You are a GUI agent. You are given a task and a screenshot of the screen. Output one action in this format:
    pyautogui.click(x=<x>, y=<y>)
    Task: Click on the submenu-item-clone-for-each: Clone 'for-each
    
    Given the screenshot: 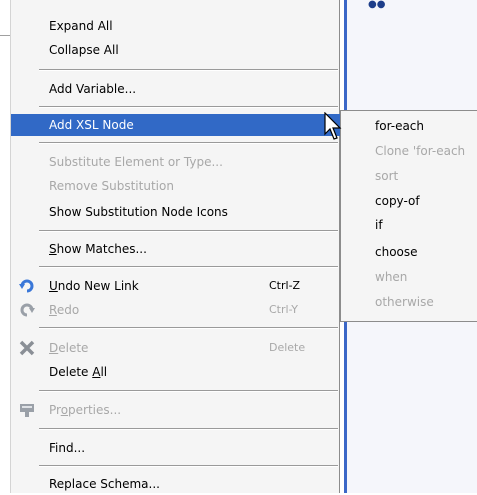 What is the action you would take?
    pyautogui.click(x=420, y=151)
    